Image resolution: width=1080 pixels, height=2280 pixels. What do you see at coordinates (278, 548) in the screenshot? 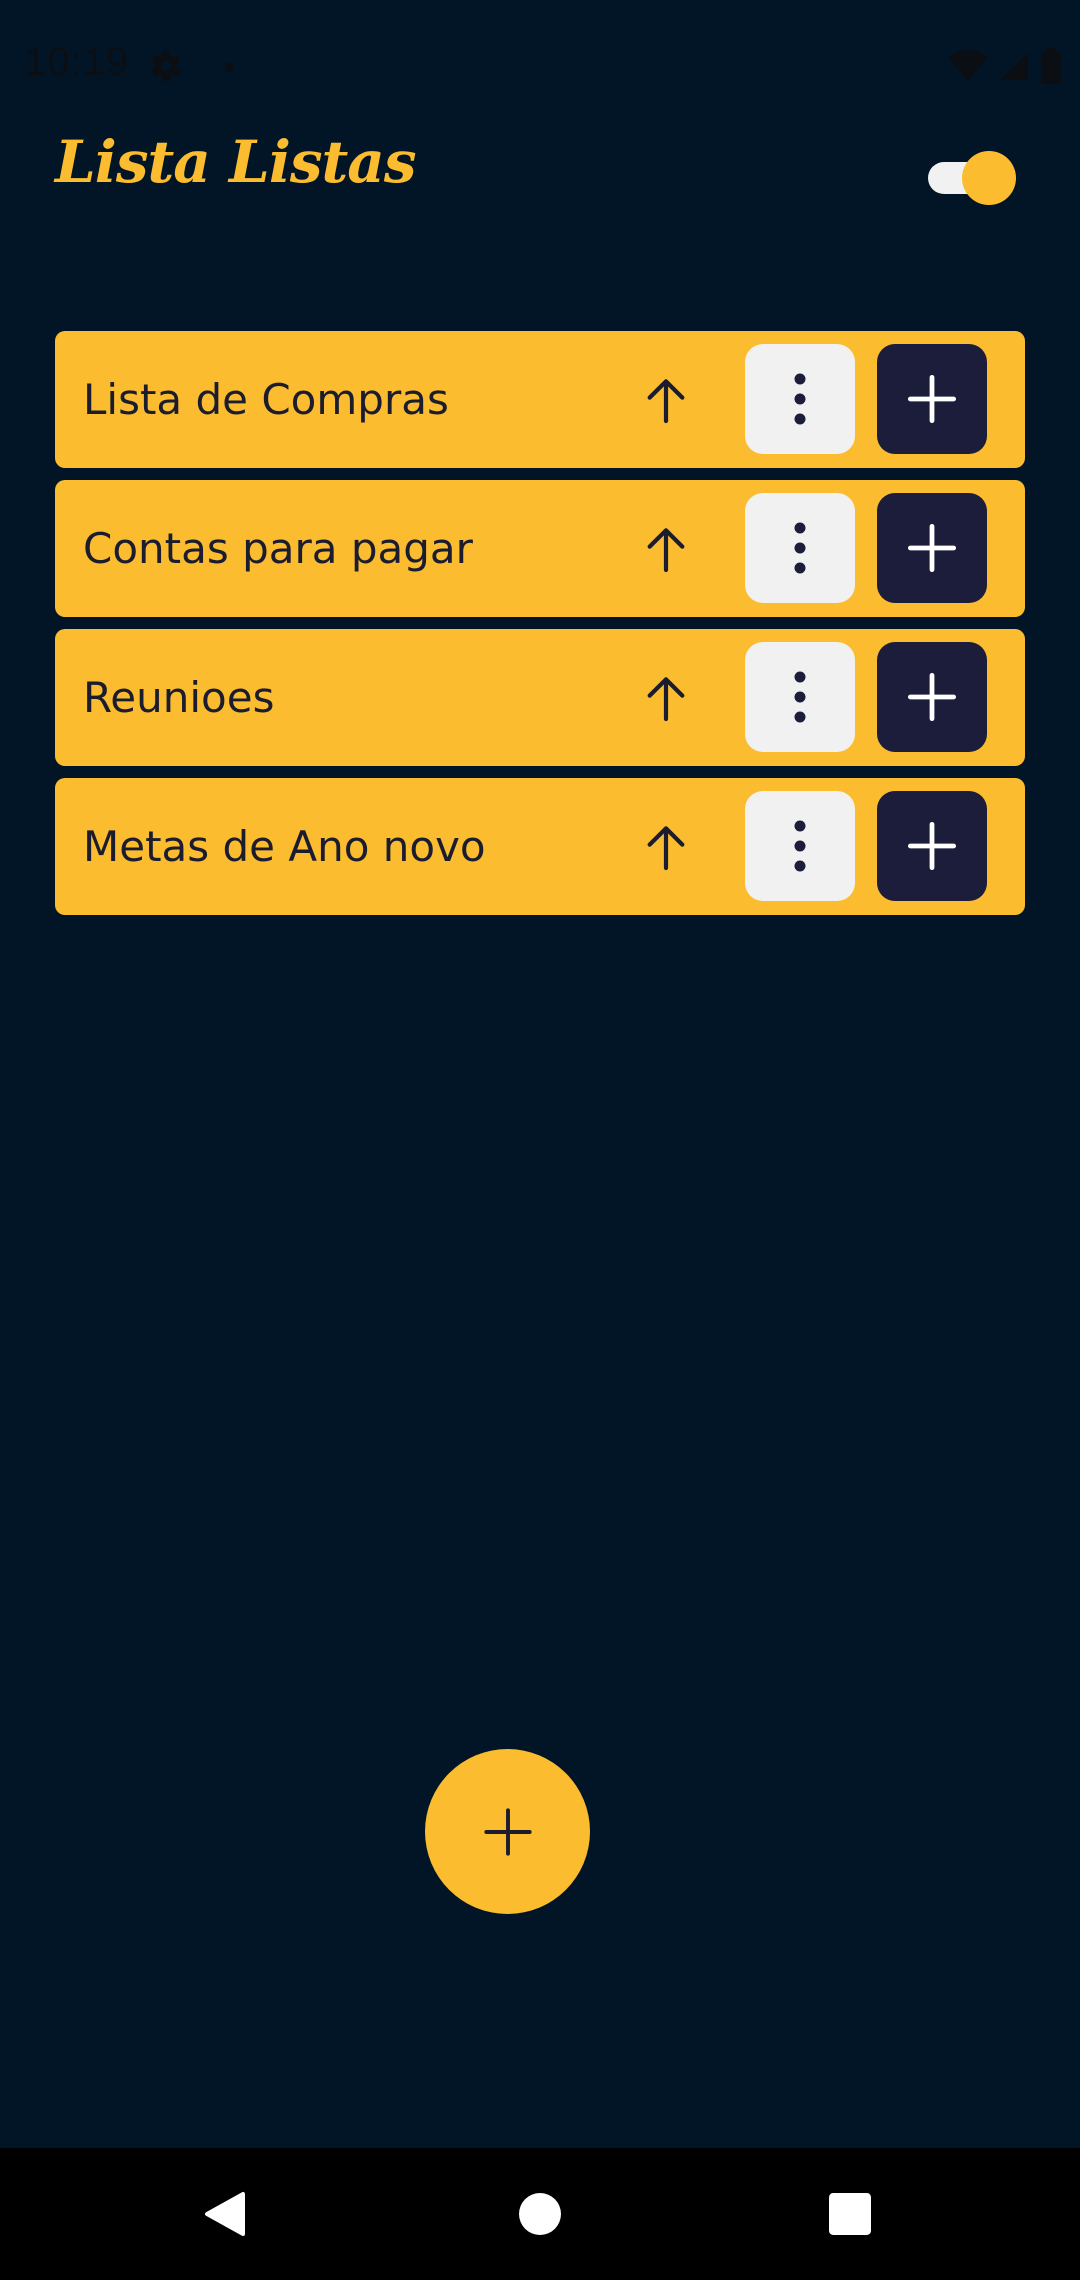
I see `list-card-label: Contas para pagar` at bounding box center [278, 548].